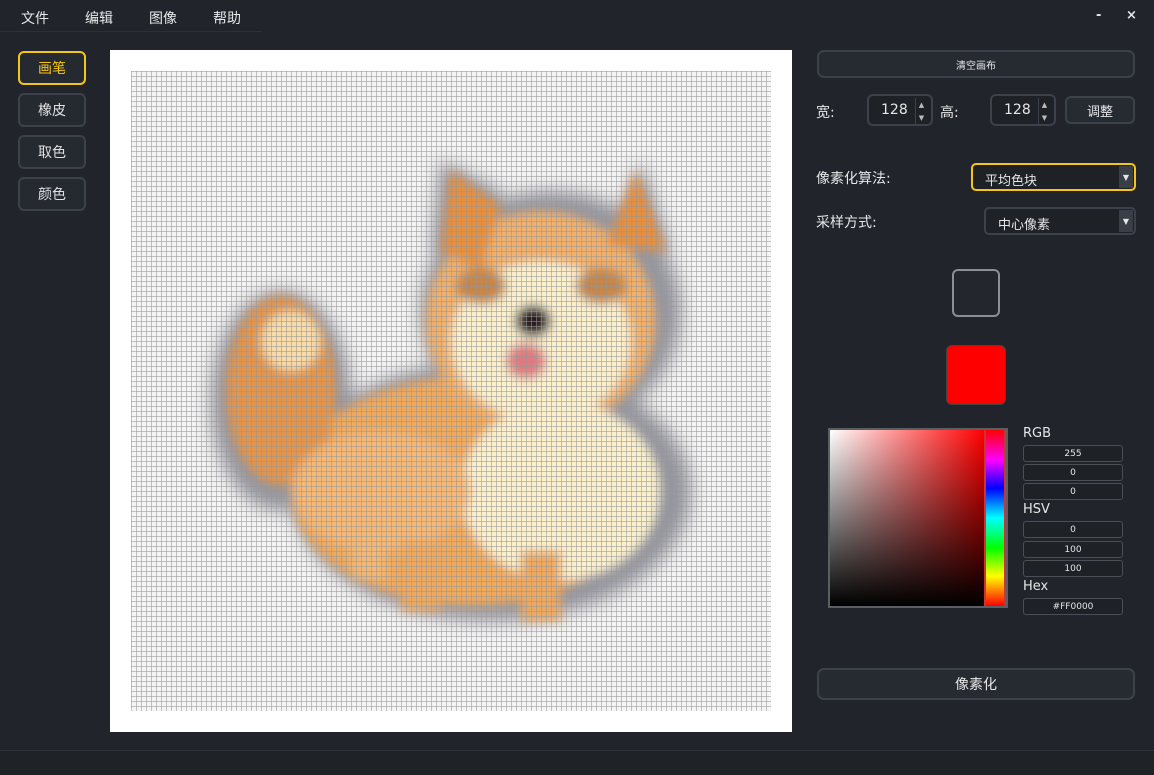  Describe the element at coordinates (907, 518) in the screenshot. I see `saturation-value-area` at that location.